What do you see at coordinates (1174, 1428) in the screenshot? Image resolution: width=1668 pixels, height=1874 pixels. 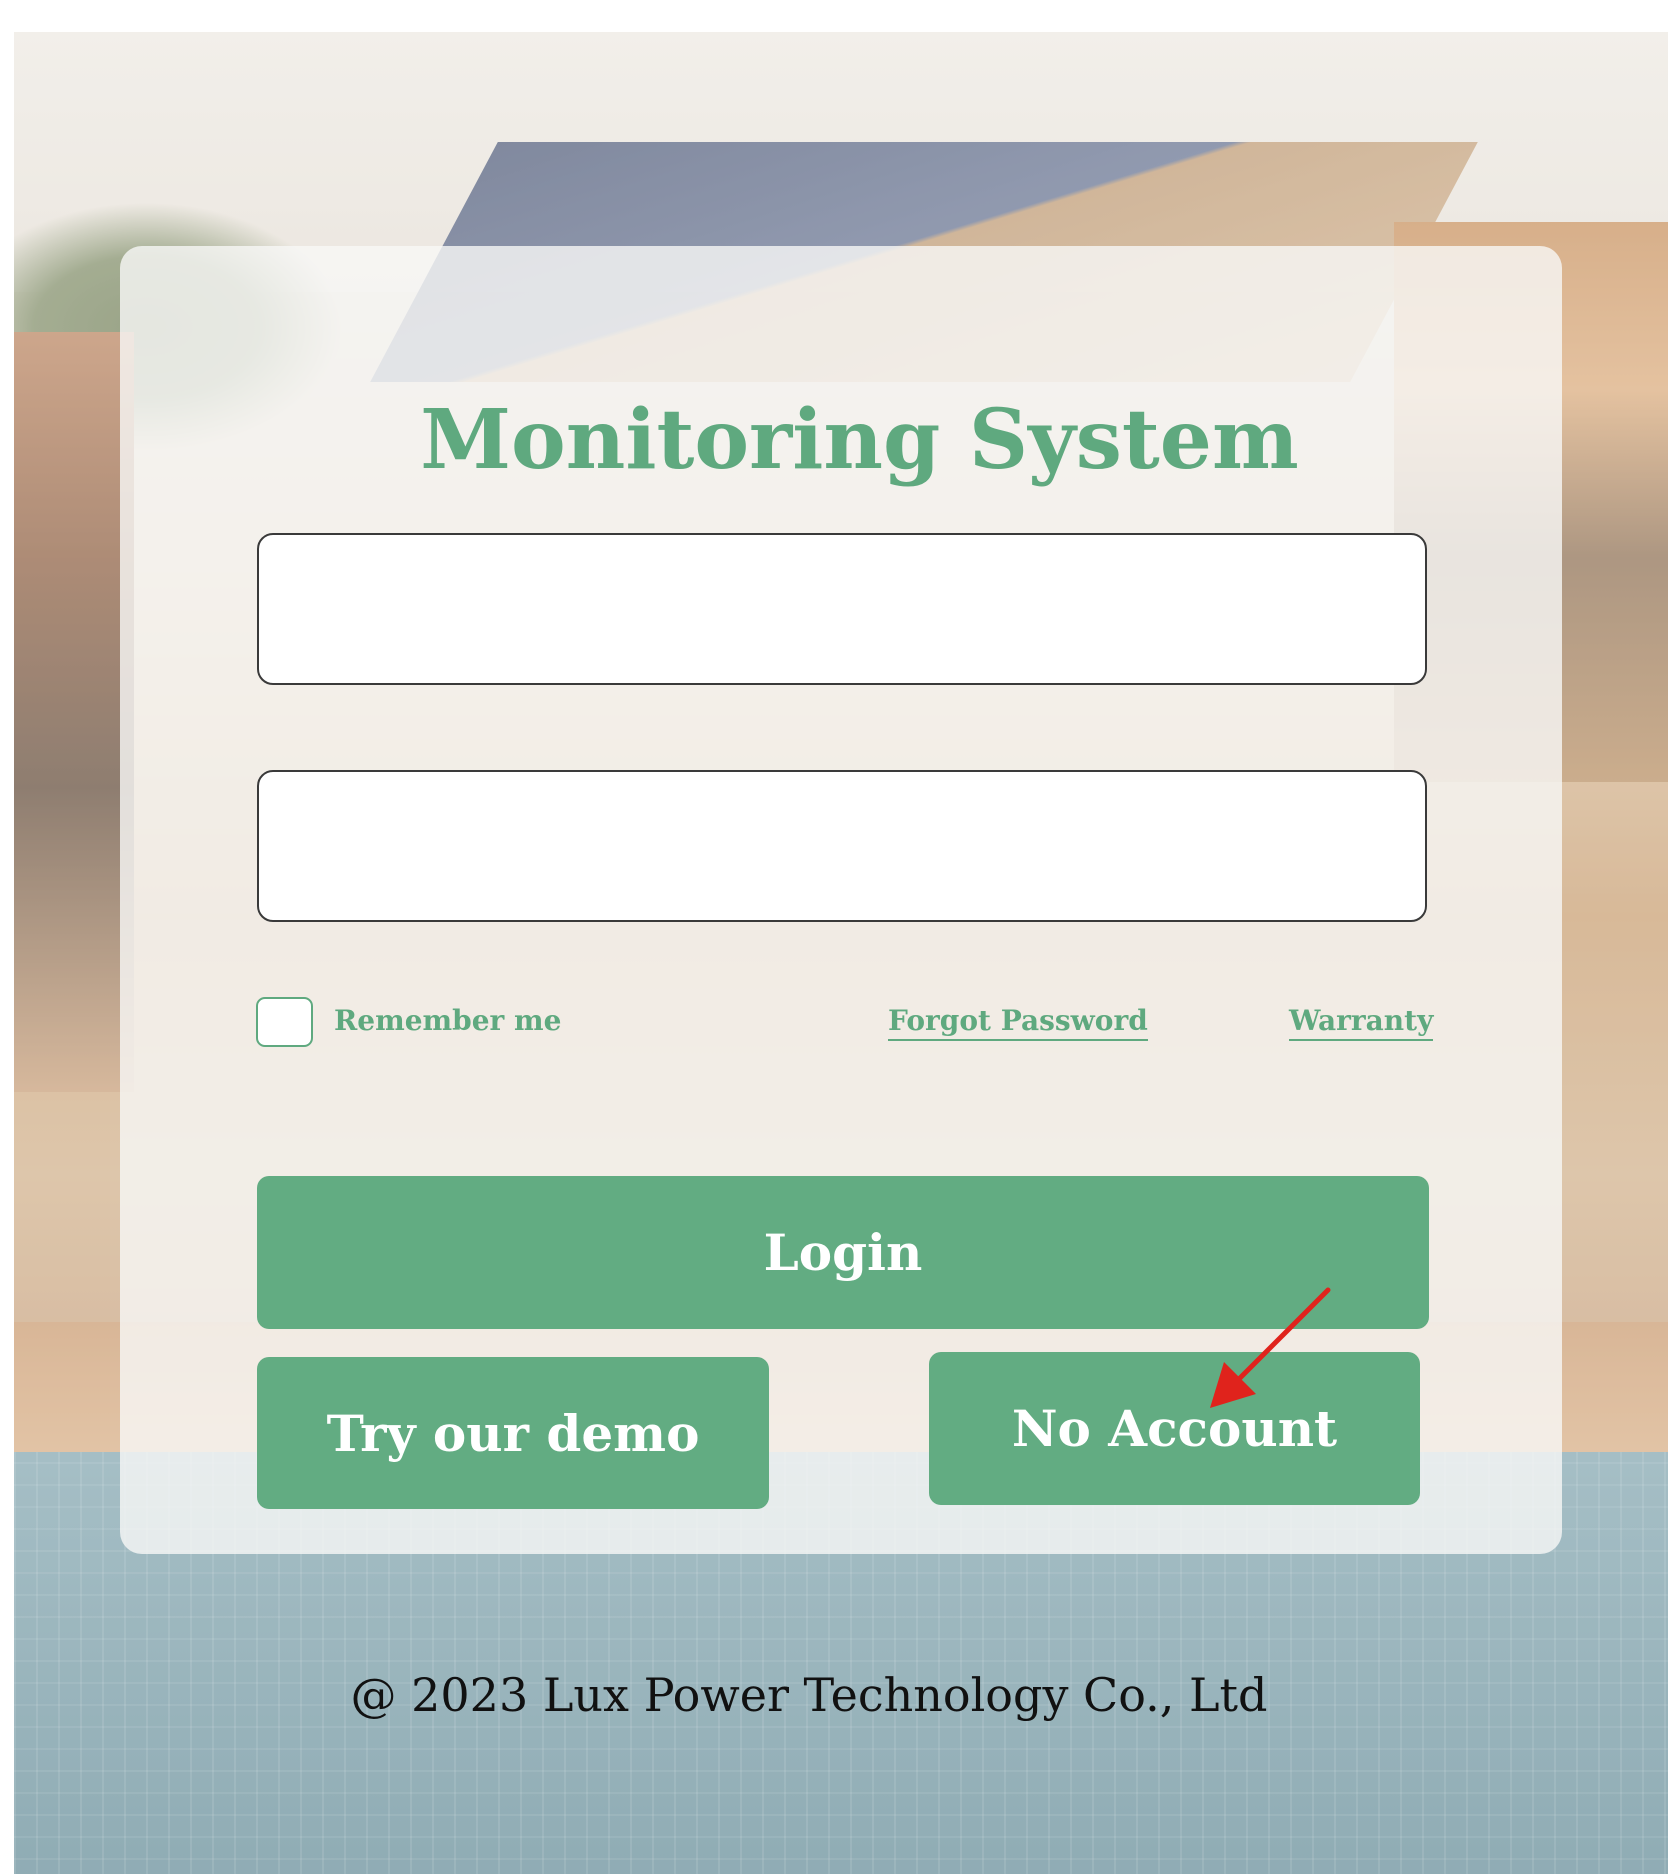 I see `no-account-button: No Account` at bounding box center [1174, 1428].